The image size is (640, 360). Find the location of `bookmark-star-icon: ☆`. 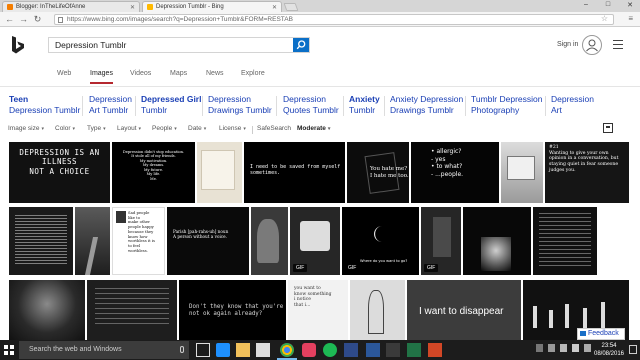

bookmark-star-icon: ☆ is located at coordinates (604, 18).